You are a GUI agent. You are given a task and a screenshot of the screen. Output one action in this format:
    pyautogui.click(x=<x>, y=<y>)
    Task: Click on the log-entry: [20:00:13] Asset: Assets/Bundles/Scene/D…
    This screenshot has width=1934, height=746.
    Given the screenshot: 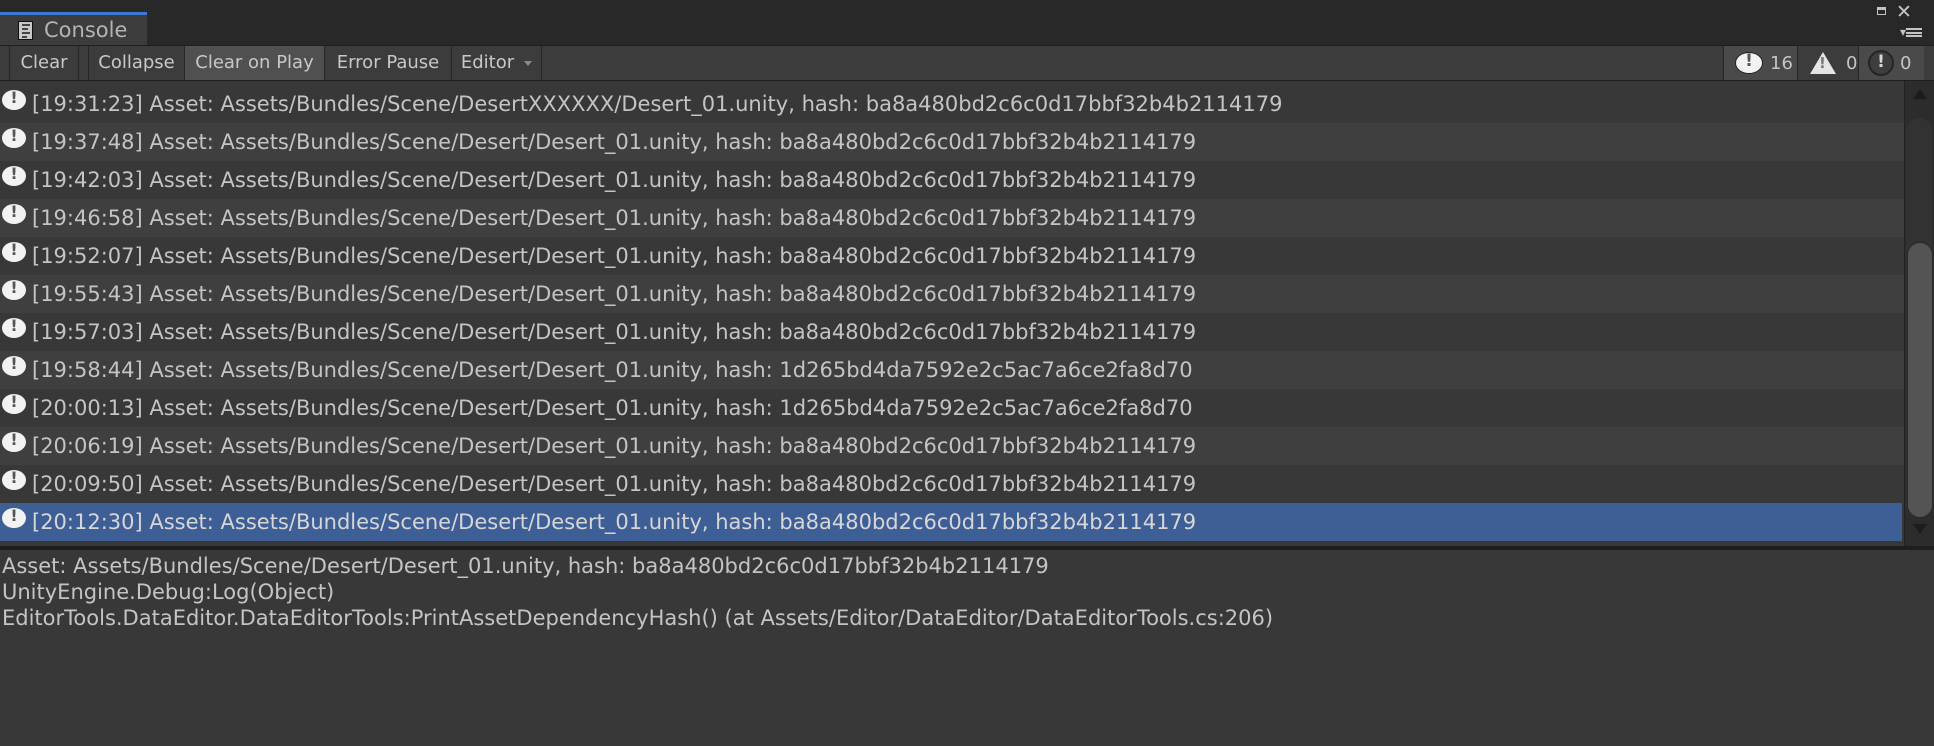 What is the action you would take?
    pyautogui.click(x=952, y=408)
    